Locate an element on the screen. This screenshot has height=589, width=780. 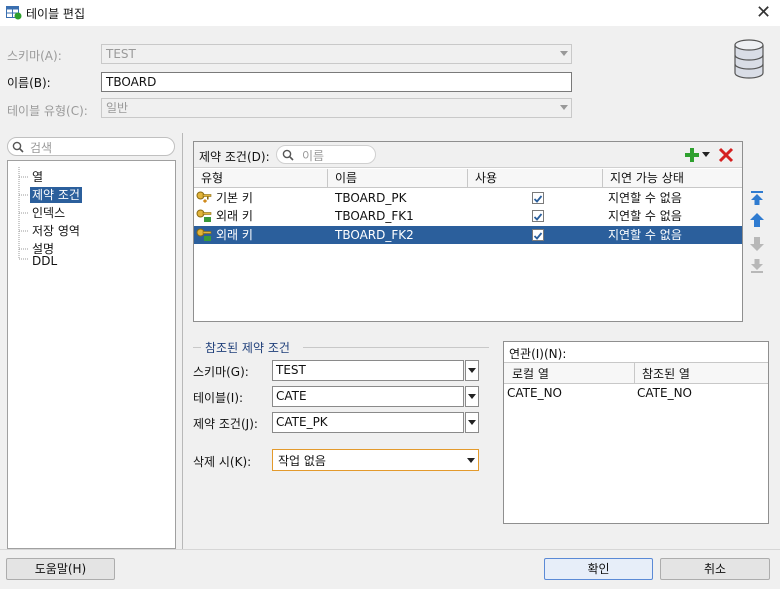
sidebar-search-input: 검색 is located at coordinates (91, 146).